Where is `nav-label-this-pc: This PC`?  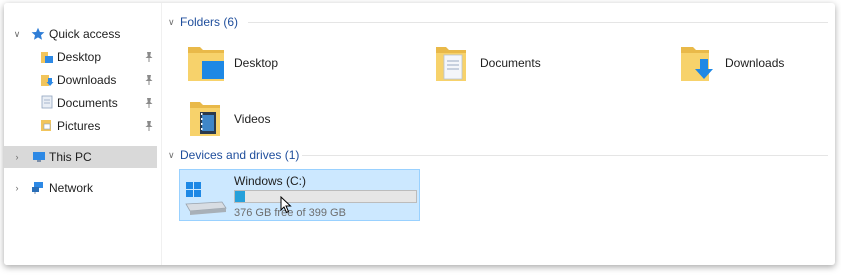 nav-label-this-pc: This PC is located at coordinates (70, 157).